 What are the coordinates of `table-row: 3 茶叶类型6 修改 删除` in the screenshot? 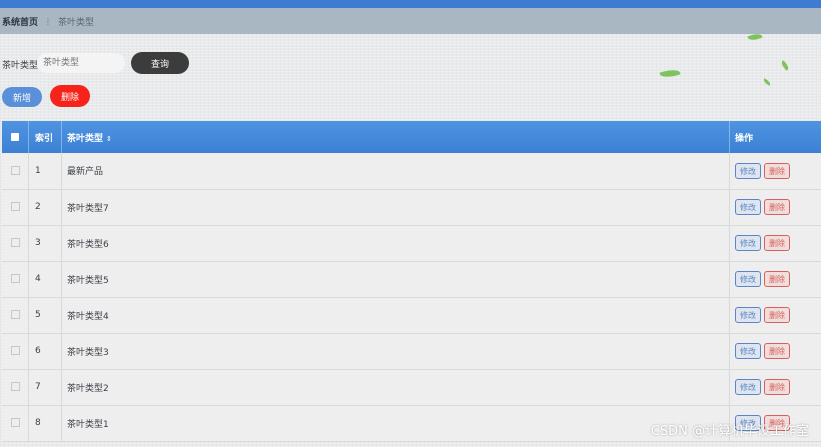 It's located at (411, 243).